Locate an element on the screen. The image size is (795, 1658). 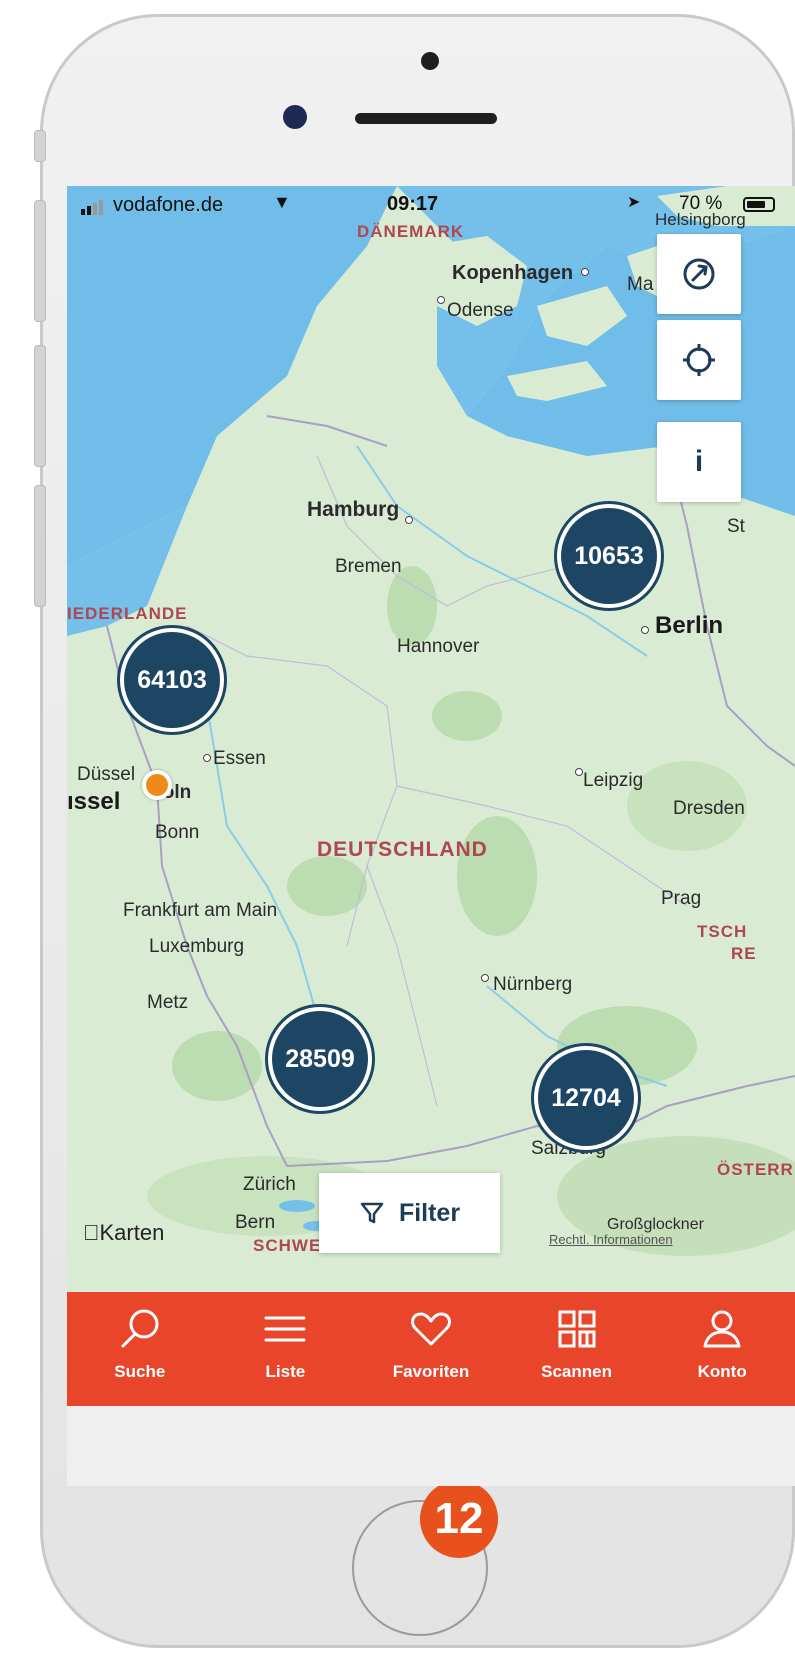
legal-info-link: Rechtl. Informationen is located at coordinates (611, 1239).